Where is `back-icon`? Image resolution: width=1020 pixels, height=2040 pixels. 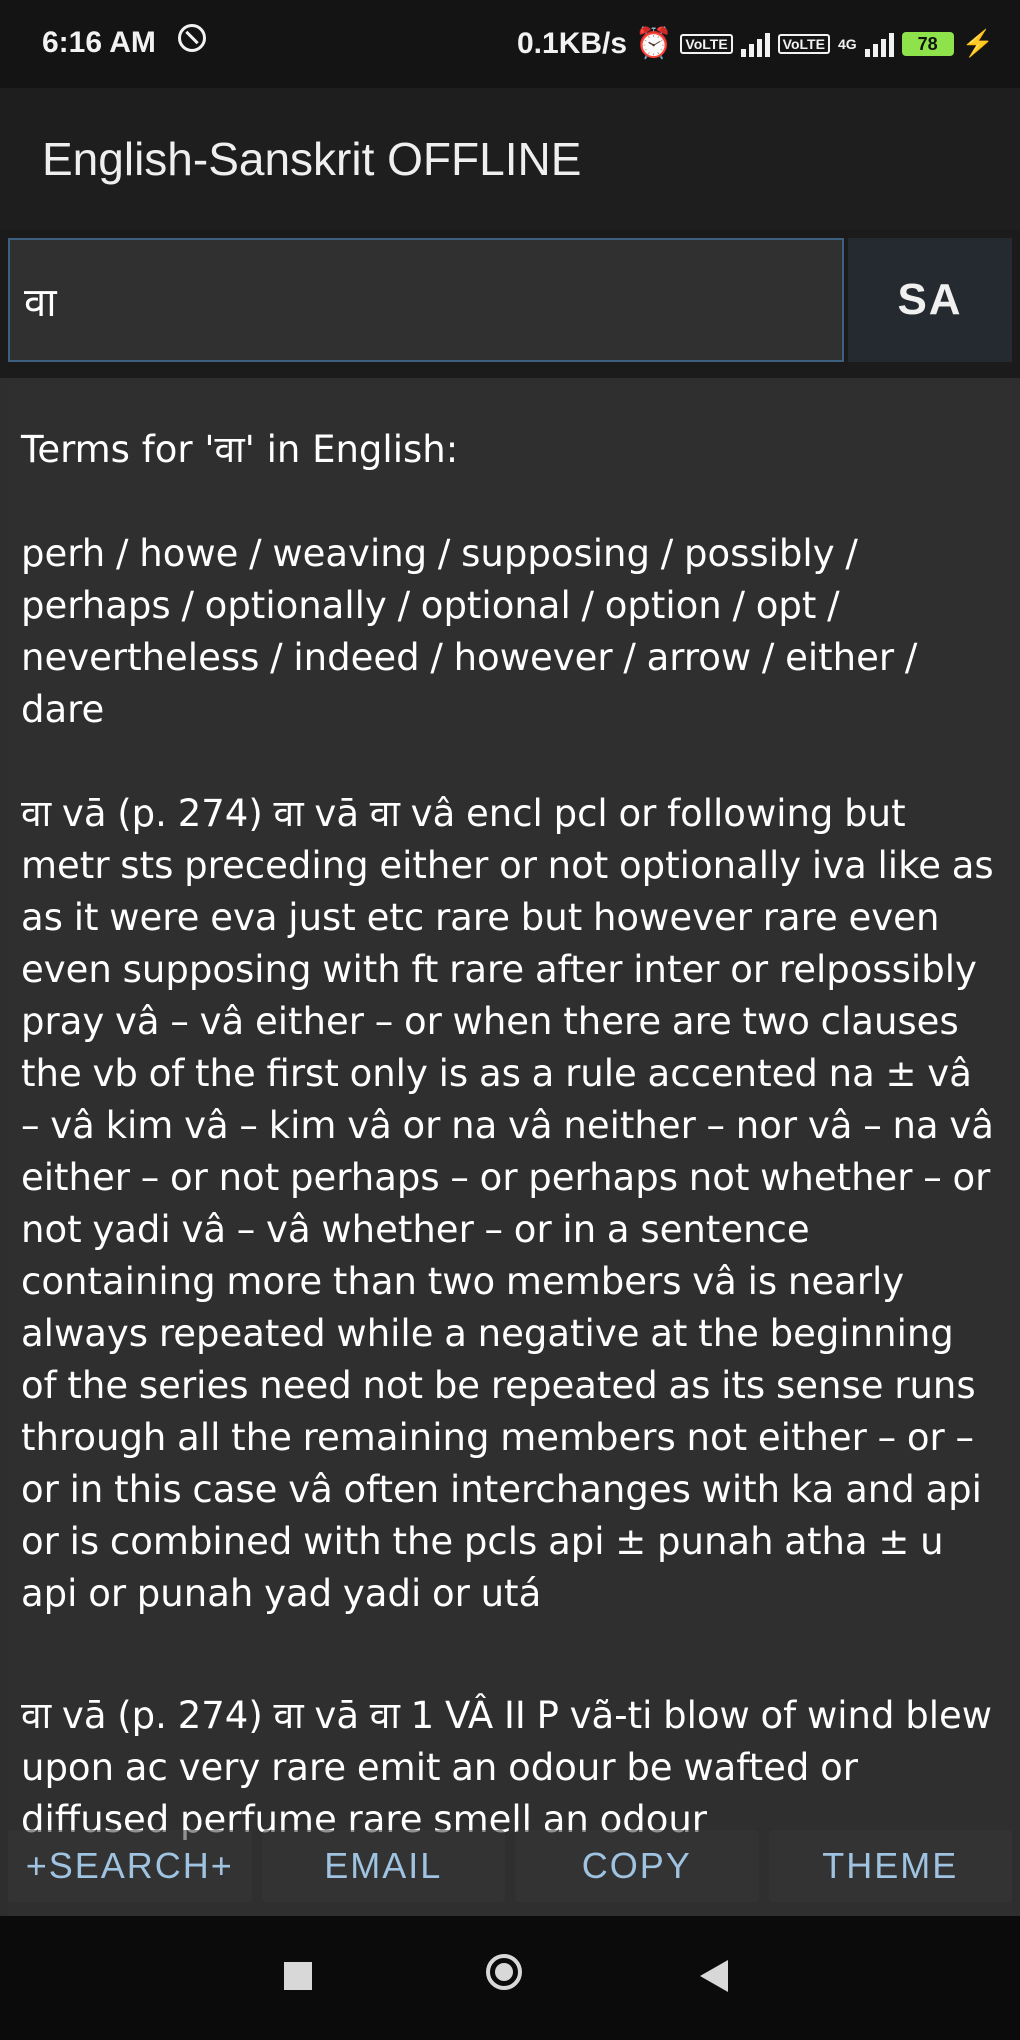
back-icon is located at coordinates (714, 1976).